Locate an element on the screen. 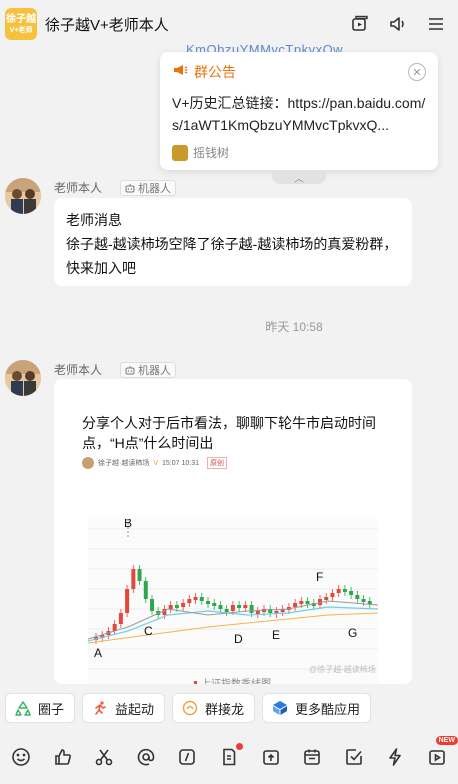 This screenshot has height=784, width=458. verified-icon: V is located at coordinates (156, 463).